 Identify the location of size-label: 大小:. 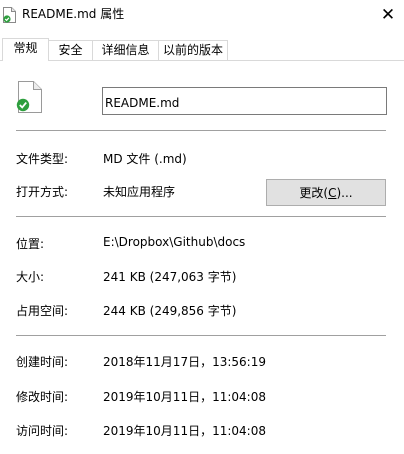
(30, 277).